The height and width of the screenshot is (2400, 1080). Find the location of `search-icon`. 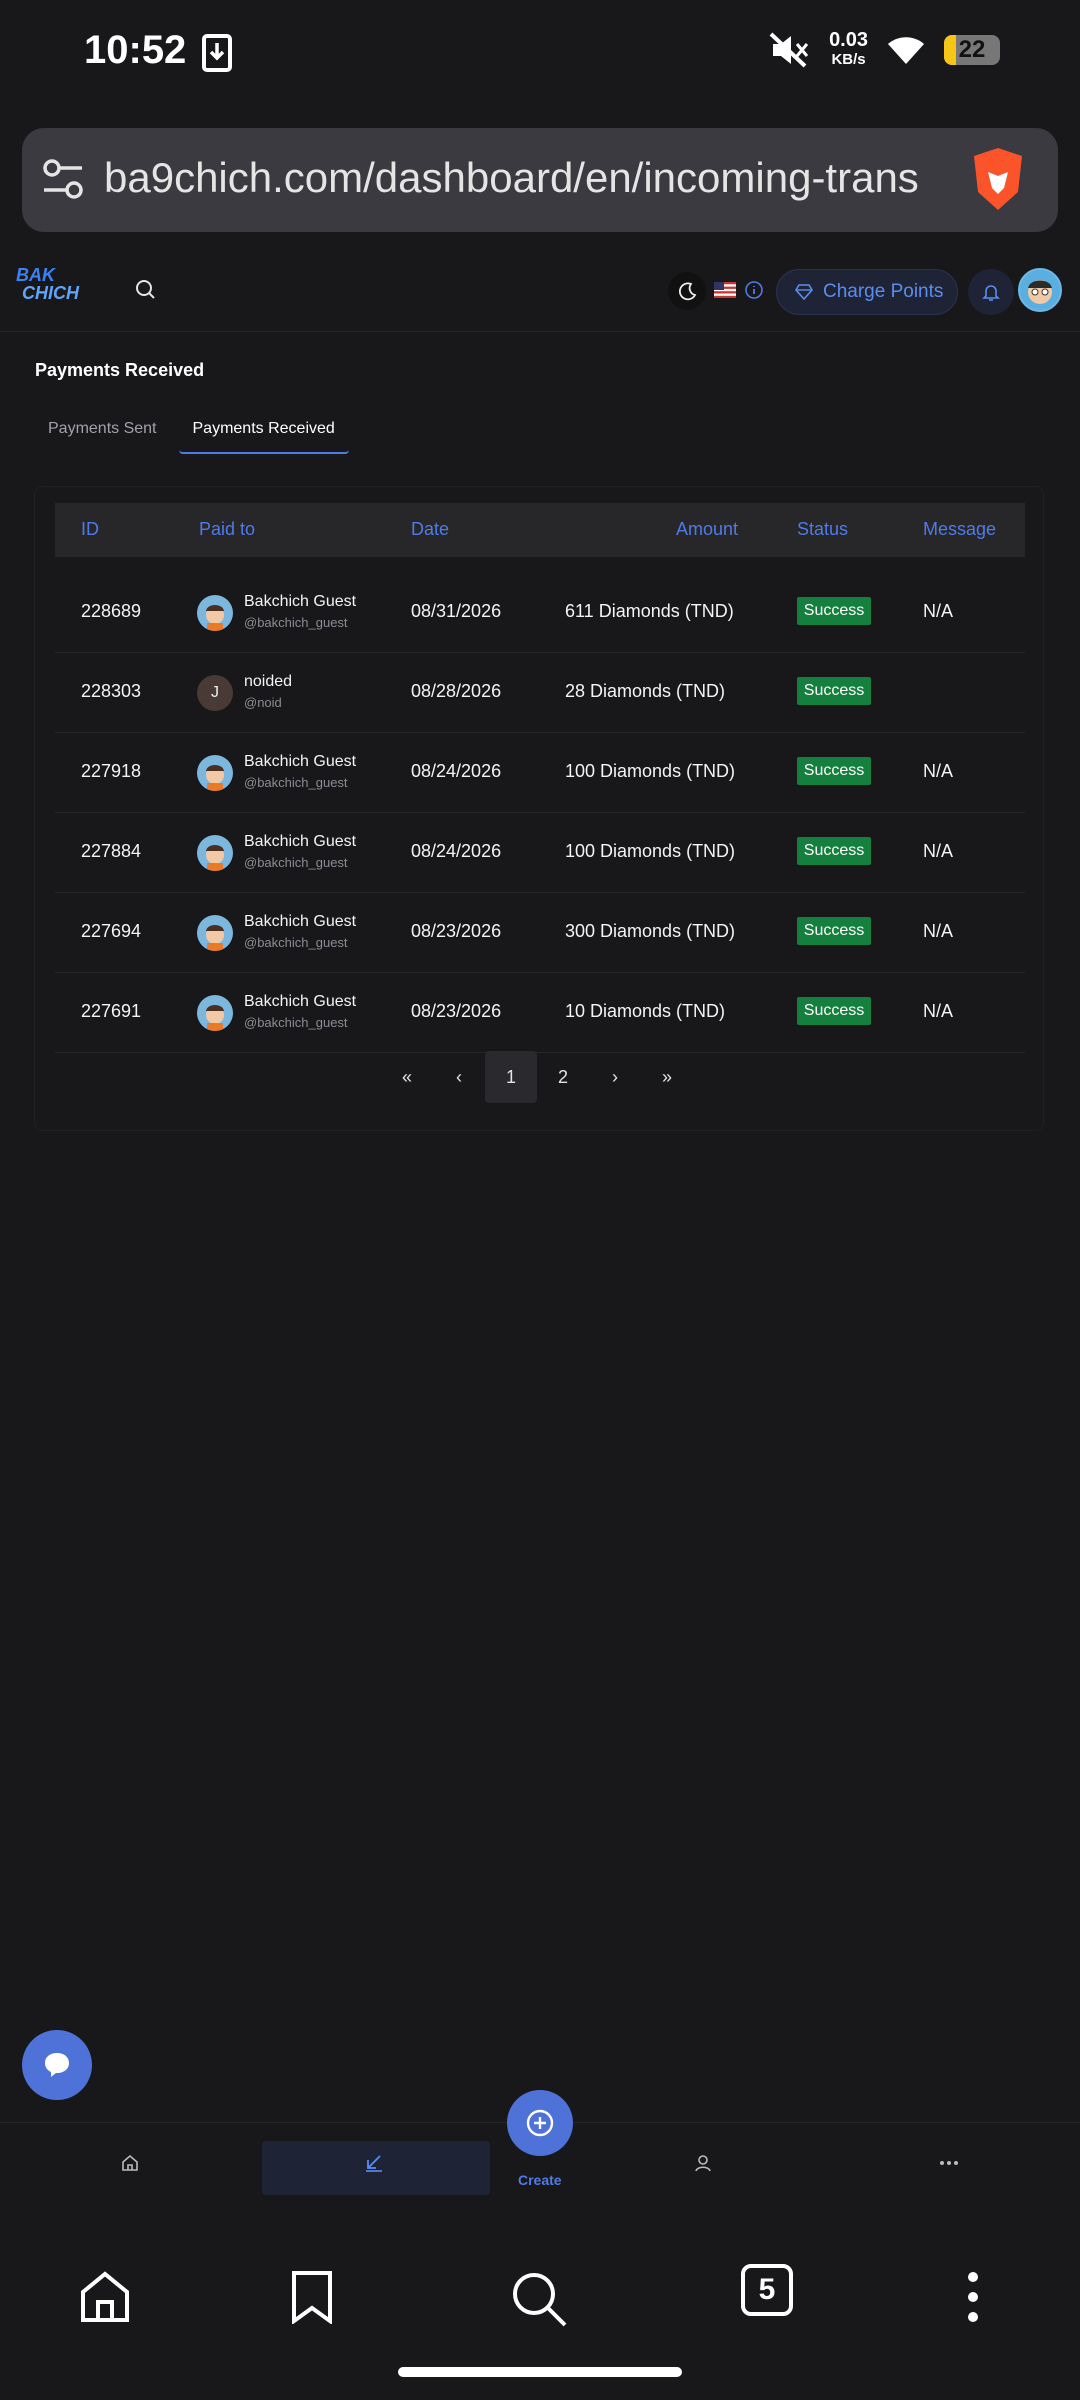

search-icon is located at coordinates (145, 289).